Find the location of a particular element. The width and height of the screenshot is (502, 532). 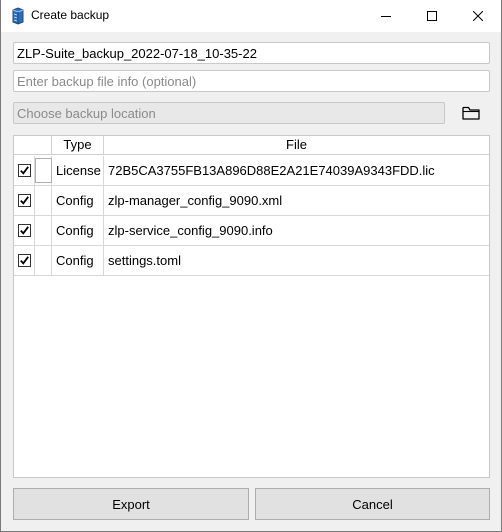

minimize-icon is located at coordinates (386, 16).